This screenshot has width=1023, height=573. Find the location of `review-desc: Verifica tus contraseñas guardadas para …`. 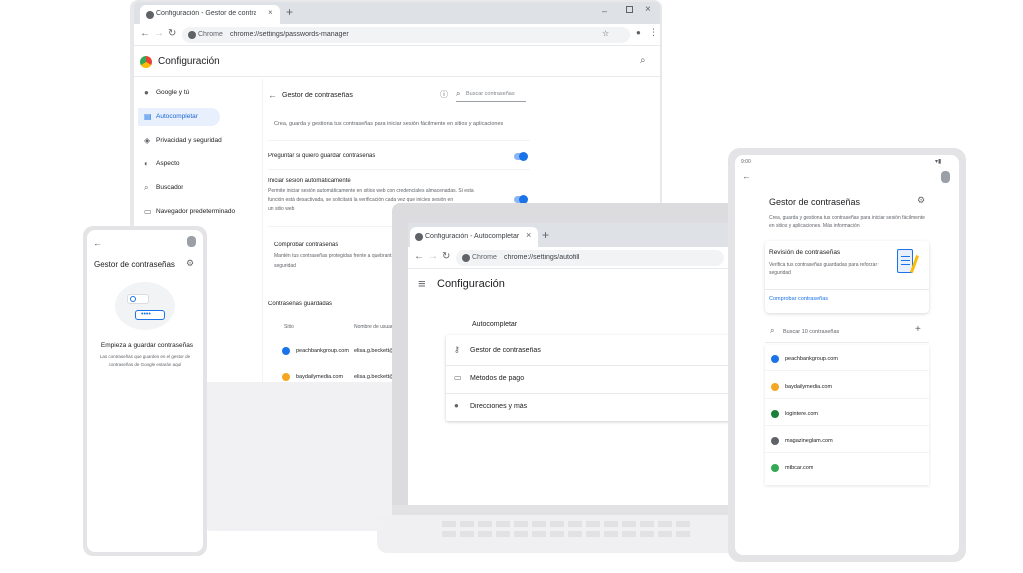

review-desc: Verifica tus contraseñas guardadas para … is located at coordinates (824, 265).